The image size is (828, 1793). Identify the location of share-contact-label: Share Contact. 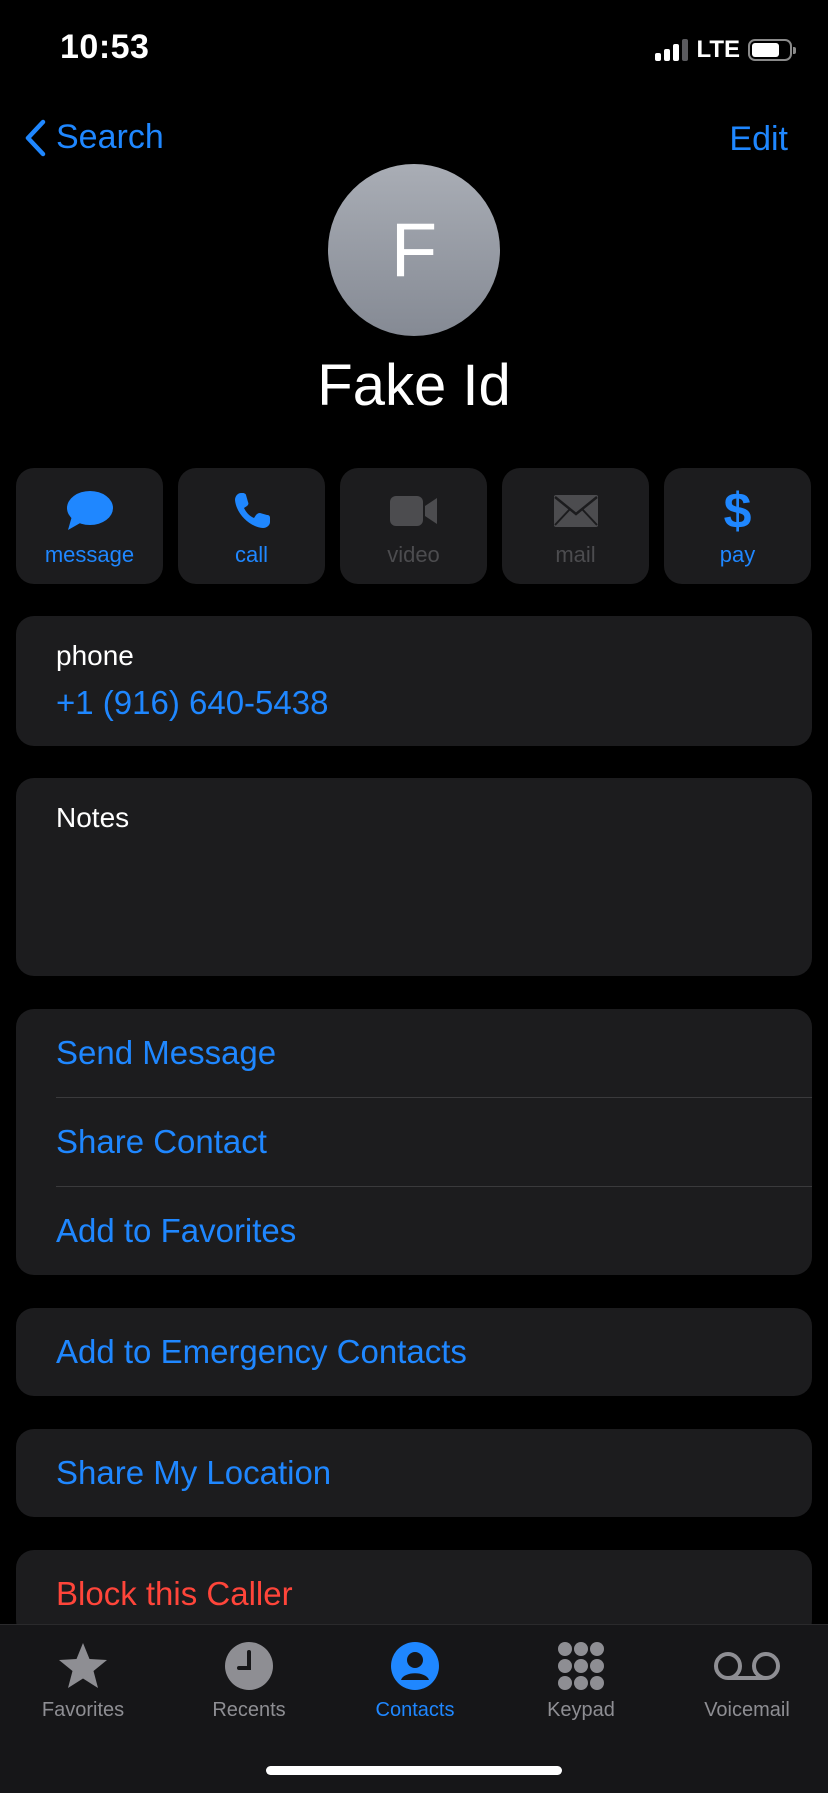
(161, 1141).